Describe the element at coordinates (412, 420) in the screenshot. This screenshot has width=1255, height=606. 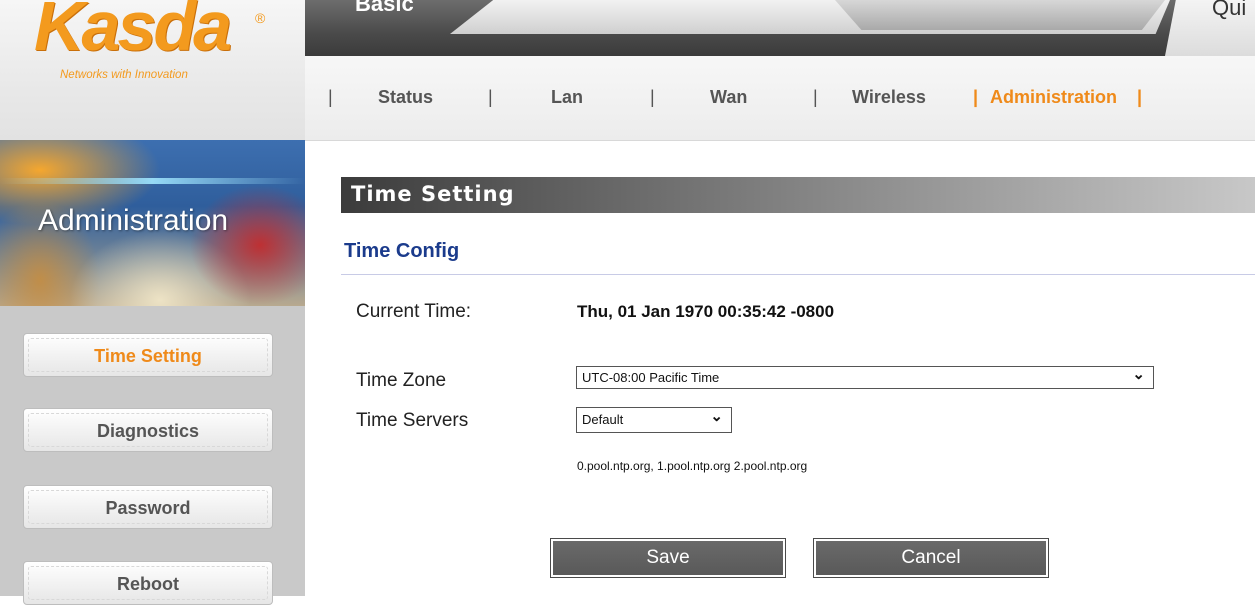
I see `time-servers-label: Time Servers` at that location.